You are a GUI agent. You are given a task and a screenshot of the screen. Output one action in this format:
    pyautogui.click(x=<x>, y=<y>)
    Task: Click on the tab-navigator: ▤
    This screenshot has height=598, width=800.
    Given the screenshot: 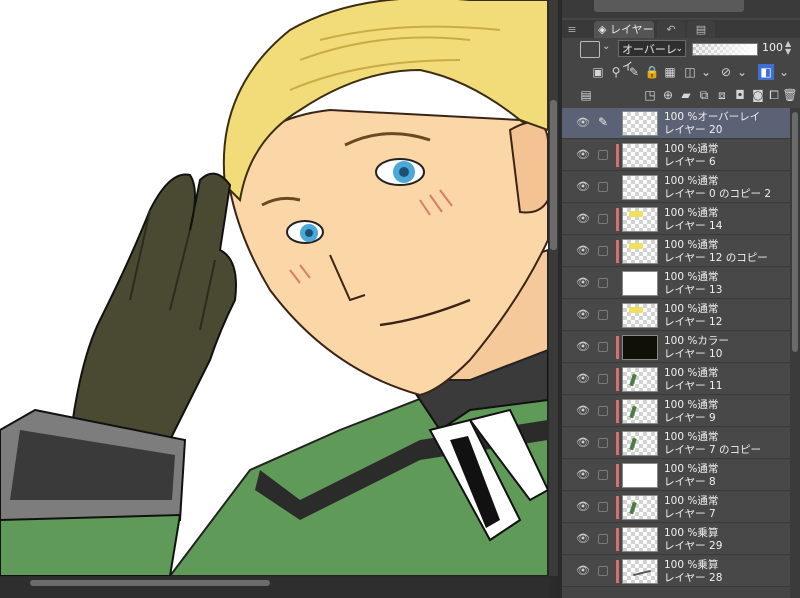 What is the action you would take?
    pyautogui.click(x=701, y=29)
    